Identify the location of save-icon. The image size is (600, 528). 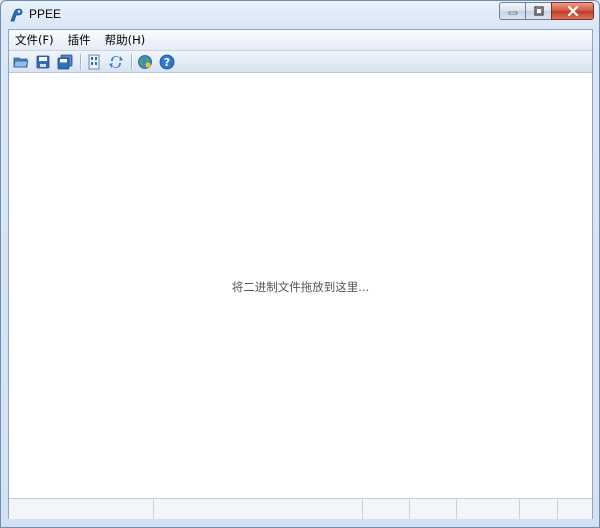
(43, 61).